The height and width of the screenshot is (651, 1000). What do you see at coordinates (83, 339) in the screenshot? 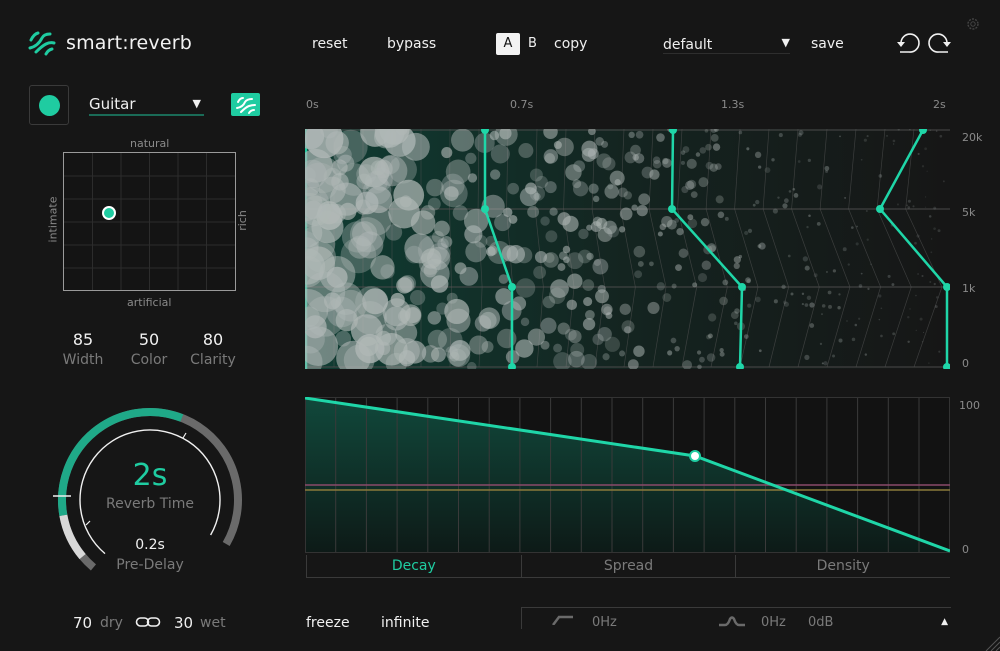
I see `width-value: 85` at bounding box center [83, 339].